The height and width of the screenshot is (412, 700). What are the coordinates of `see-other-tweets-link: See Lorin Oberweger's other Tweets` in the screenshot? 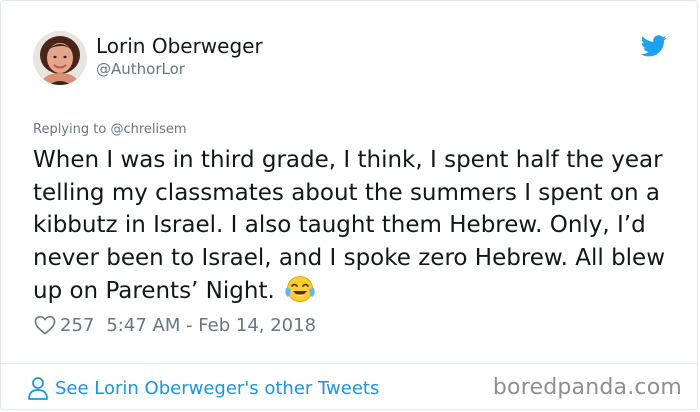 It's located at (203, 388).